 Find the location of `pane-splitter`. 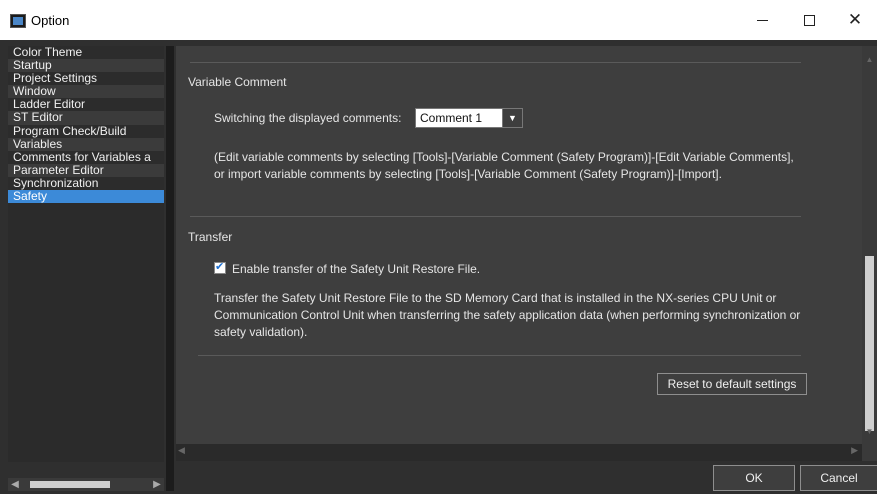

pane-splitter is located at coordinates (170, 268).